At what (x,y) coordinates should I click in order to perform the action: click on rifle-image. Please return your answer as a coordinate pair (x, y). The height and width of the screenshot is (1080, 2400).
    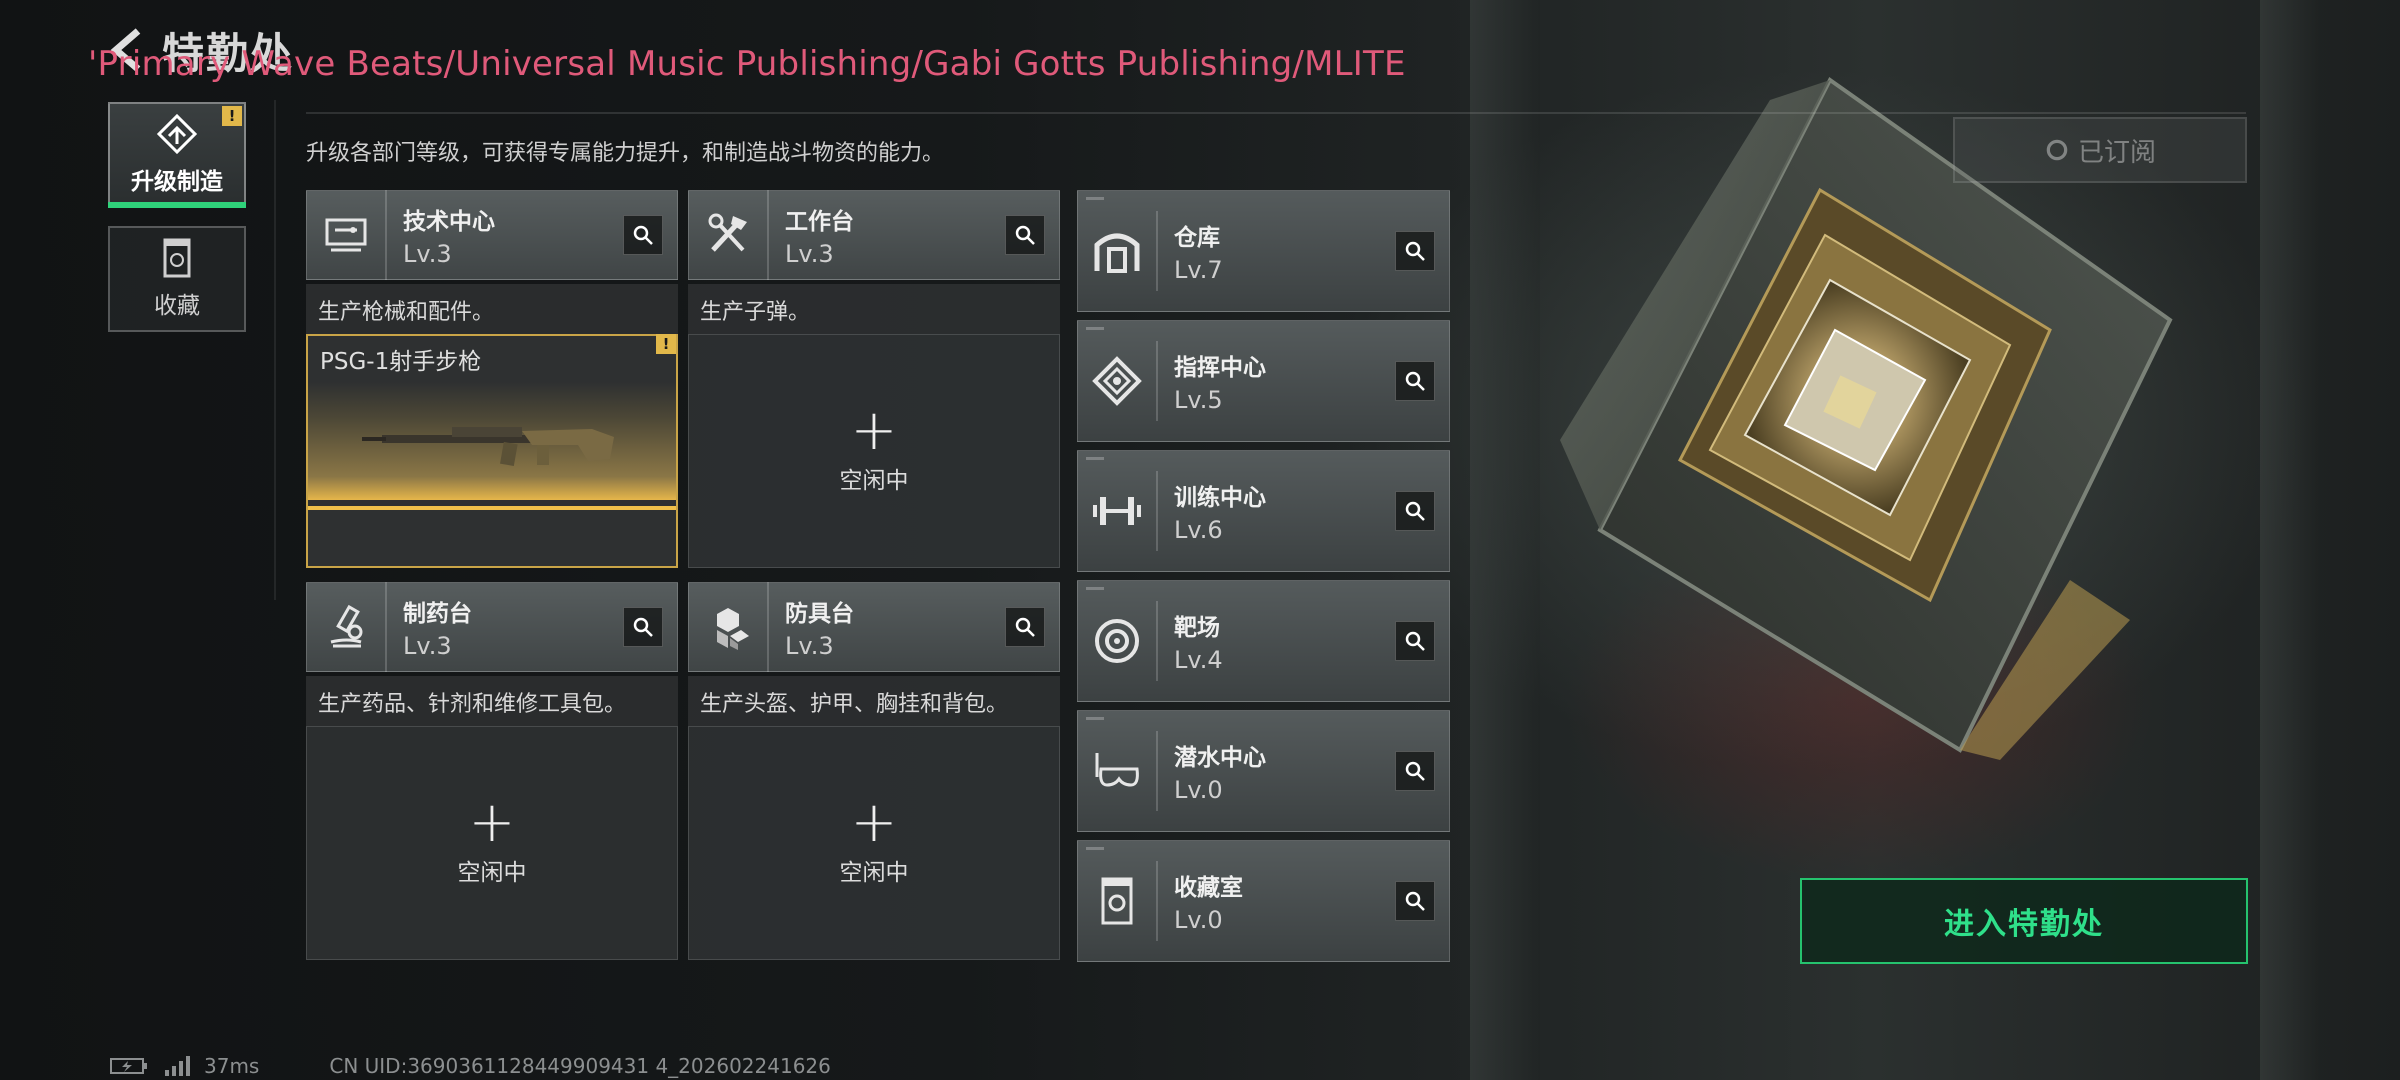
    Looking at the image, I should click on (492, 441).